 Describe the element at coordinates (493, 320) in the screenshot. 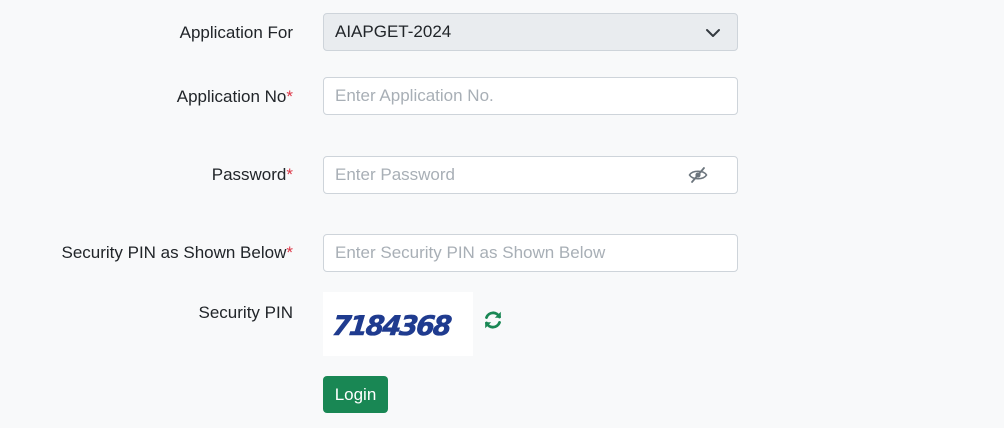

I see `refresh-icon` at that location.